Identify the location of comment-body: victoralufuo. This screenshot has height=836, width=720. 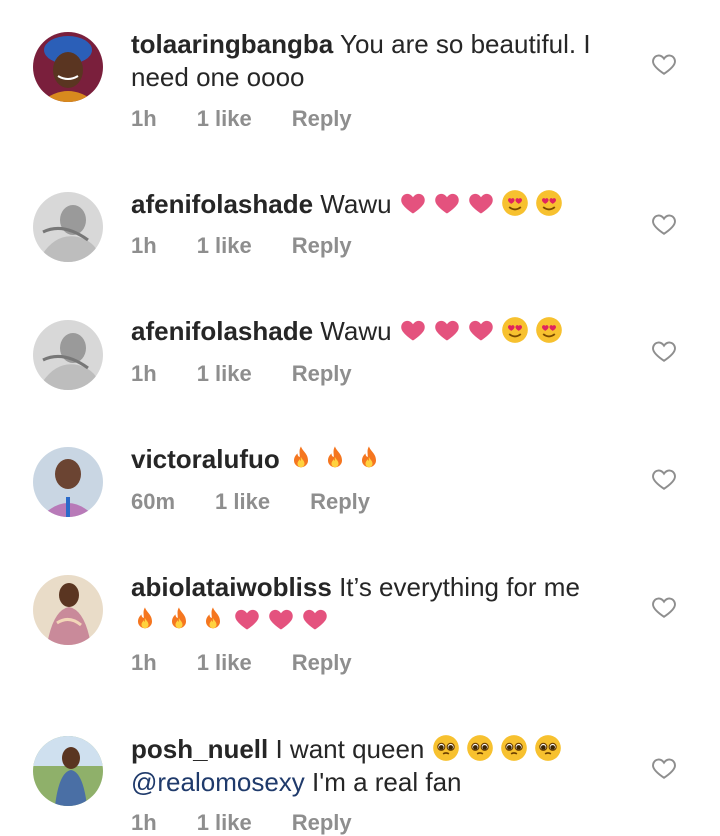
(376, 459).